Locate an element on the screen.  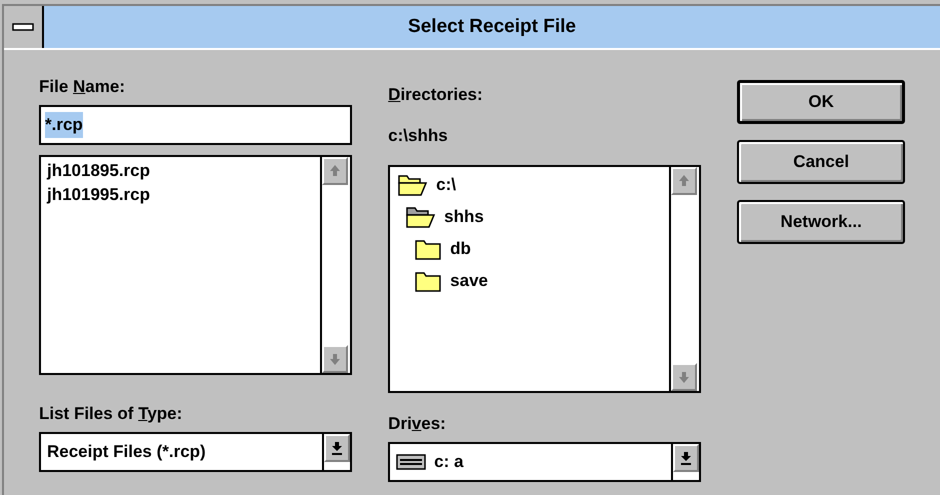
drives-label: Drives: is located at coordinates (417, 423).